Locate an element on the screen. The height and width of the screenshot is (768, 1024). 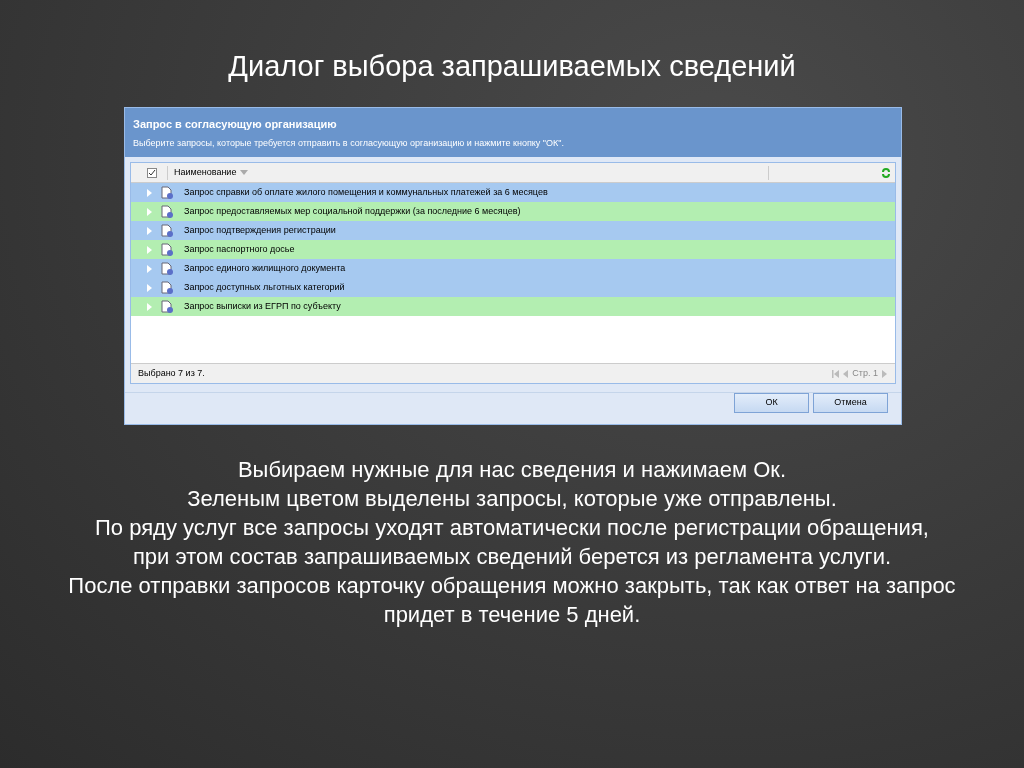
body-paragraph: По ряду услуг все запросы уходят автоматически после регистрации обращения, при этом состав запрашиваемых сведений берется из регламента услуги. is located at coordinates (512, 542).